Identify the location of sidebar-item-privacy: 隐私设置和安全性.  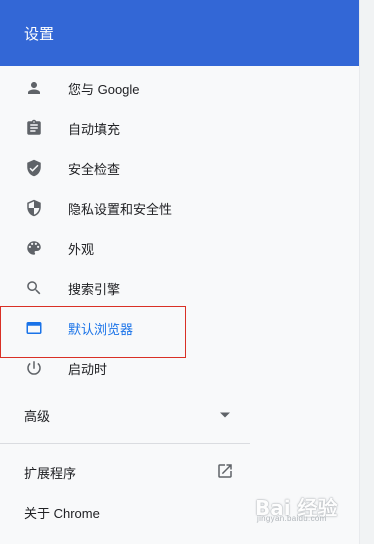
(130, 208).